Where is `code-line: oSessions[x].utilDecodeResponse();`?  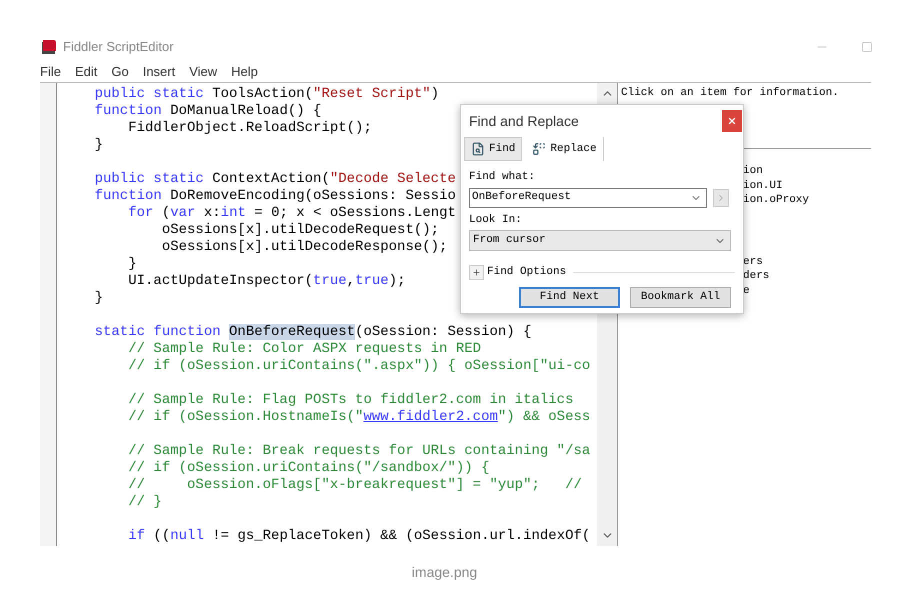
code-line: oSessions[x].utilDecodeResponse(); is located at coordinates (304, 247).